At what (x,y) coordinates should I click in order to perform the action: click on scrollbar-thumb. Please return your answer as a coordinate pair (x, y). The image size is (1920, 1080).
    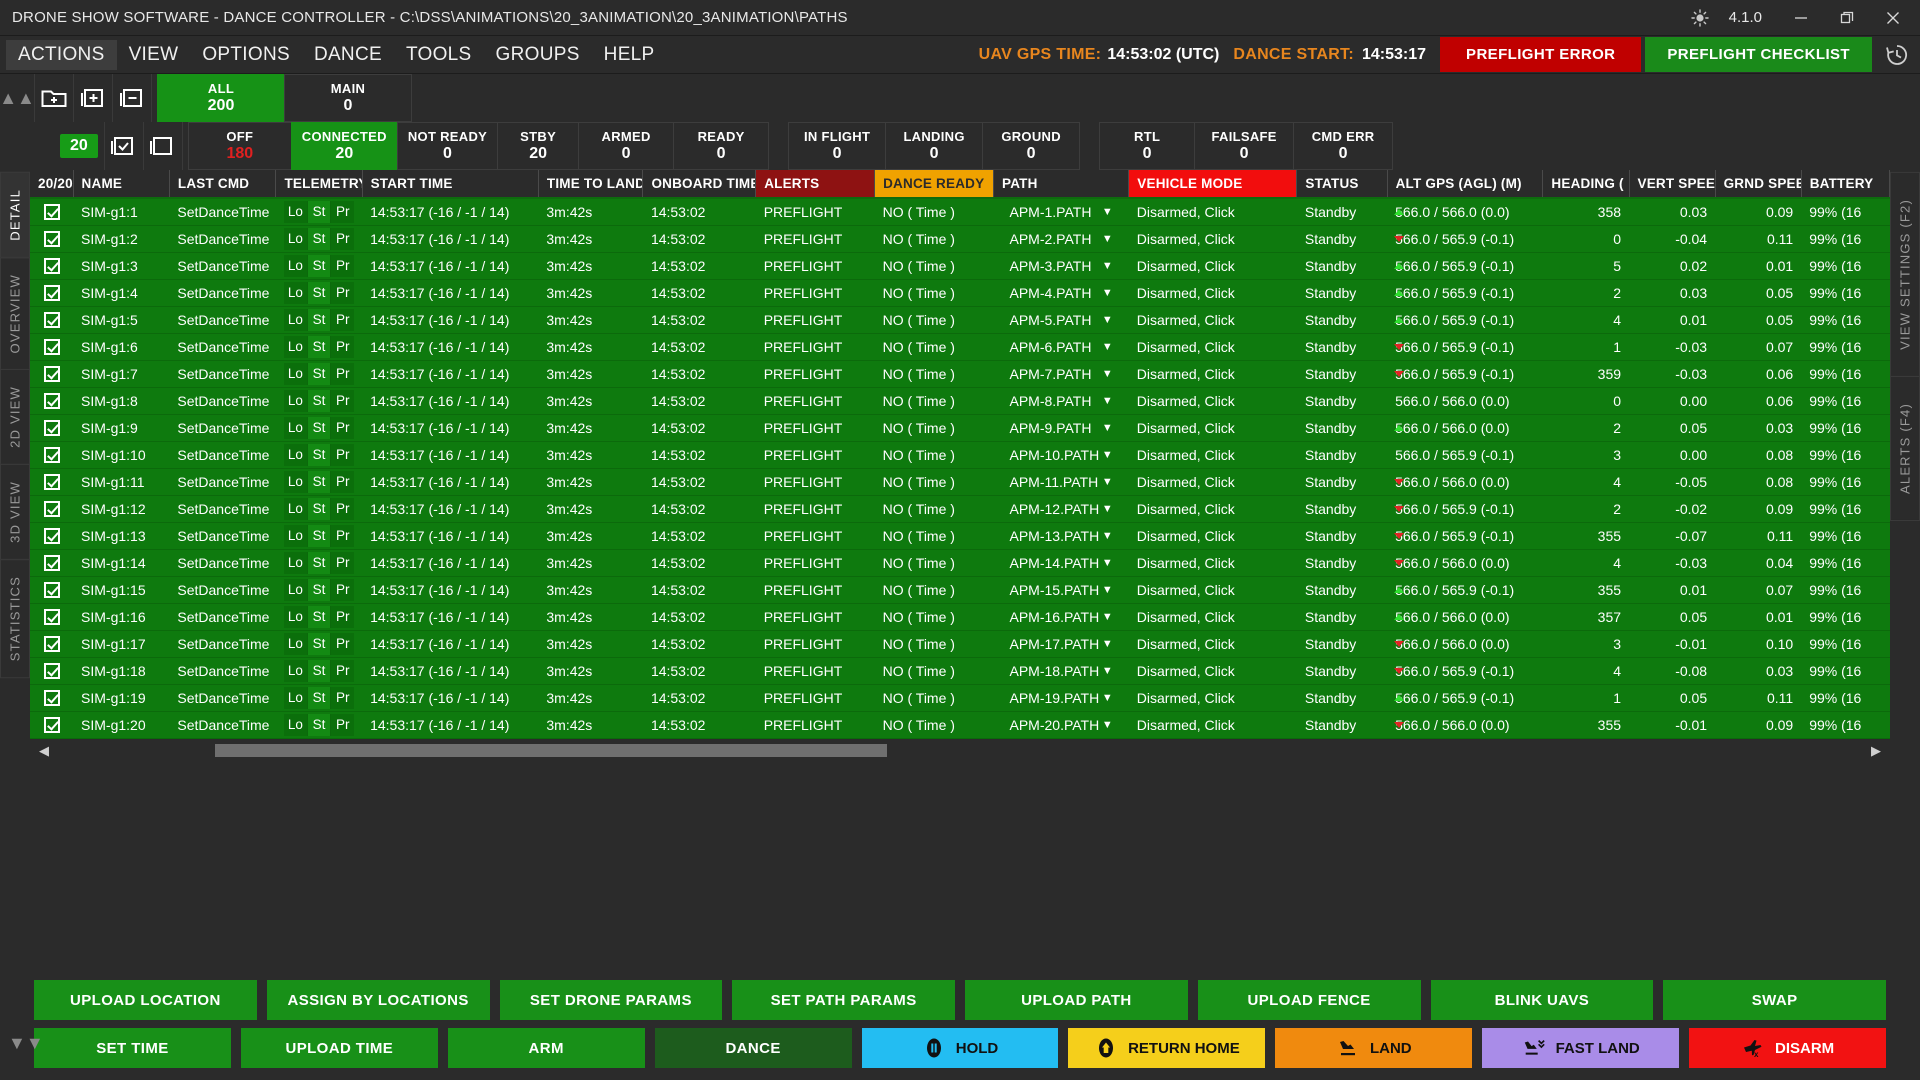
    Looking at the image, I should click on (551, 750).